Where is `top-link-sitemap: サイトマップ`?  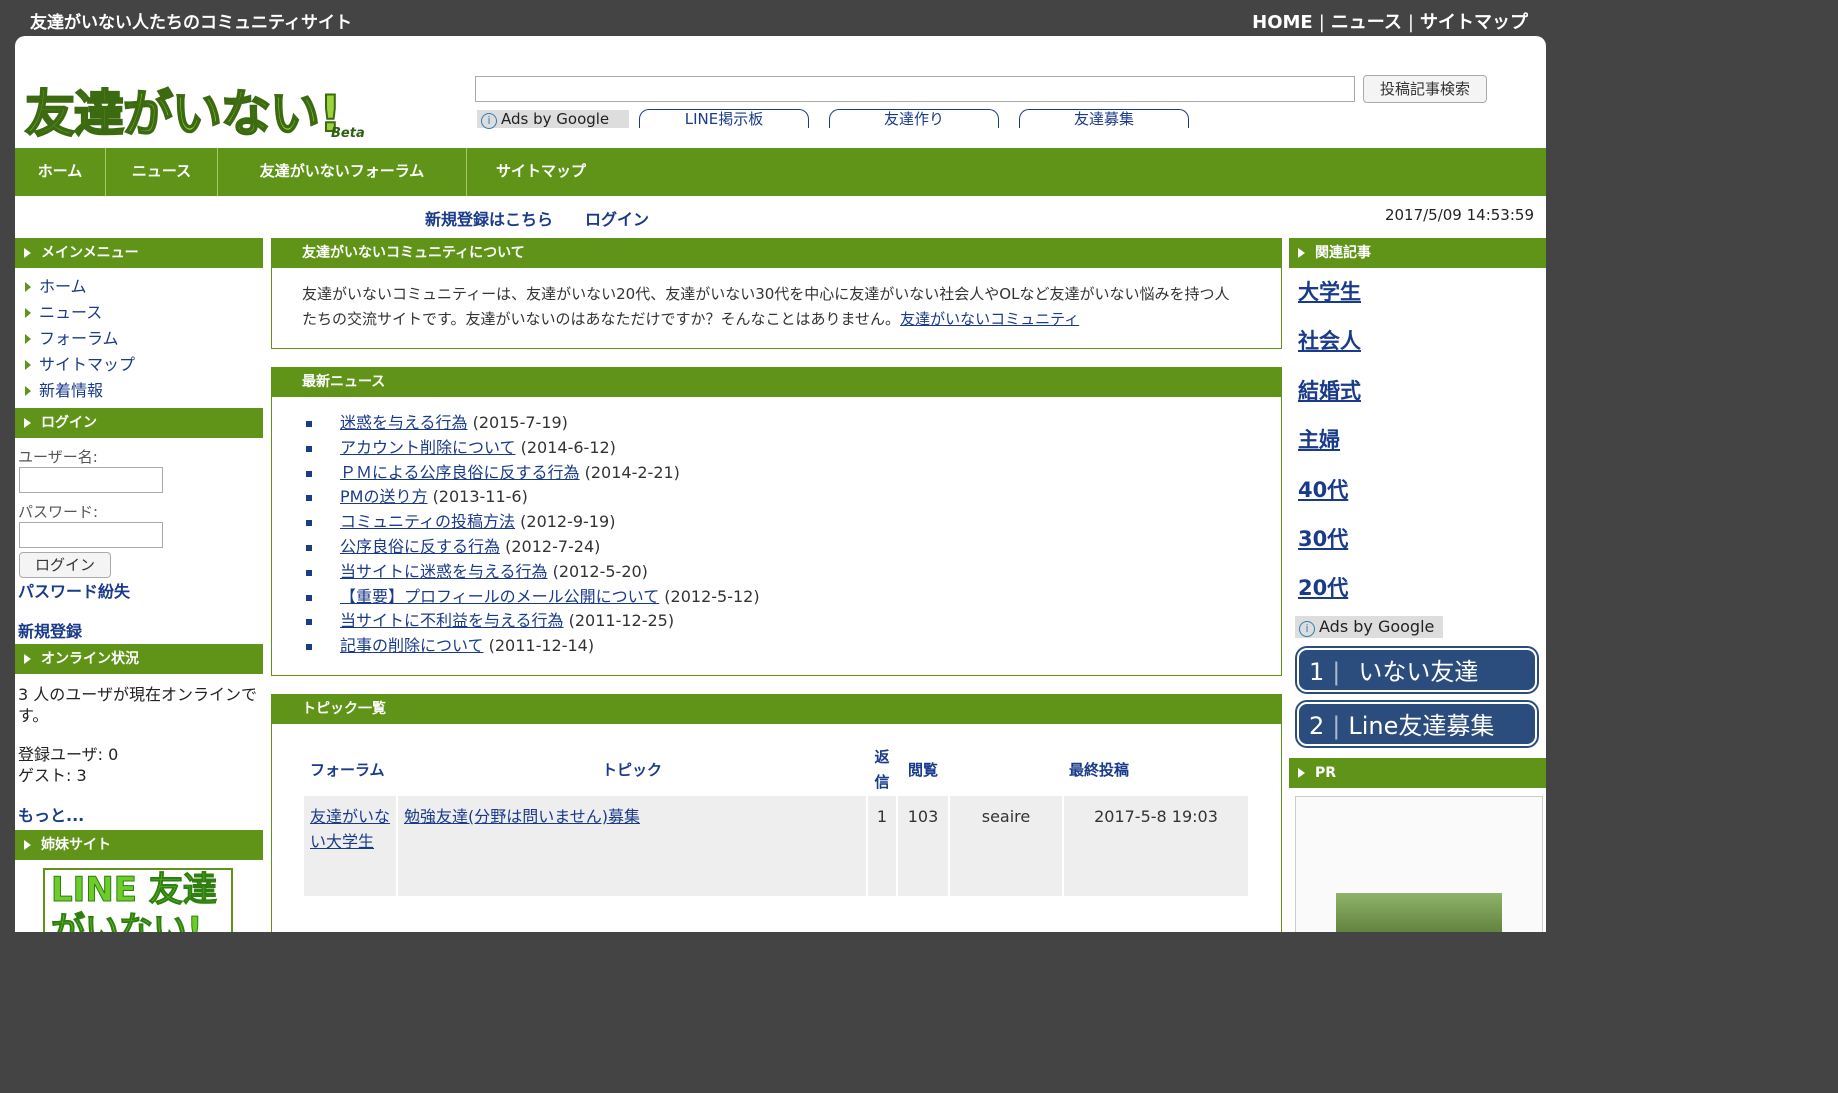 top-link-sitemap: サイトマップ is located at coordinates (1474, 22).